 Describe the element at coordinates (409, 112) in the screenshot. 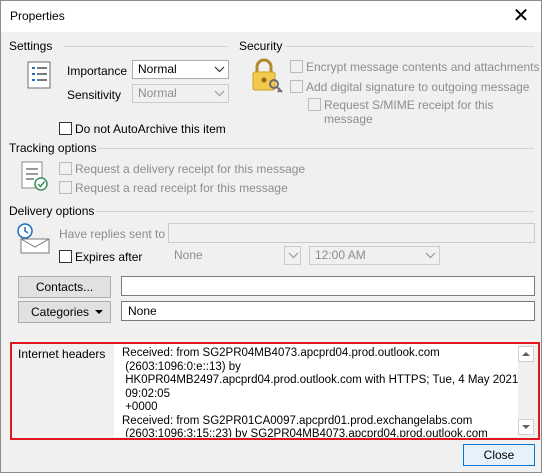

I see `smime-label: Request S/MIME receipt for this message` at that location.